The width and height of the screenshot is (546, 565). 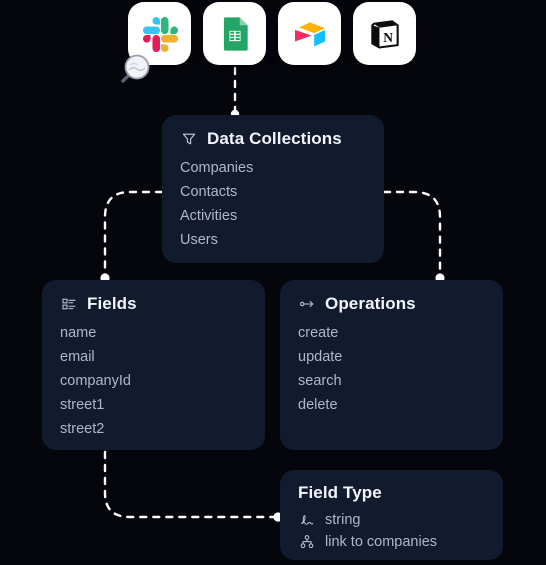 What do you see at coordinates (391, 381) in the screenshot?
I see `list-item: search` at bounding box center [391, 381].